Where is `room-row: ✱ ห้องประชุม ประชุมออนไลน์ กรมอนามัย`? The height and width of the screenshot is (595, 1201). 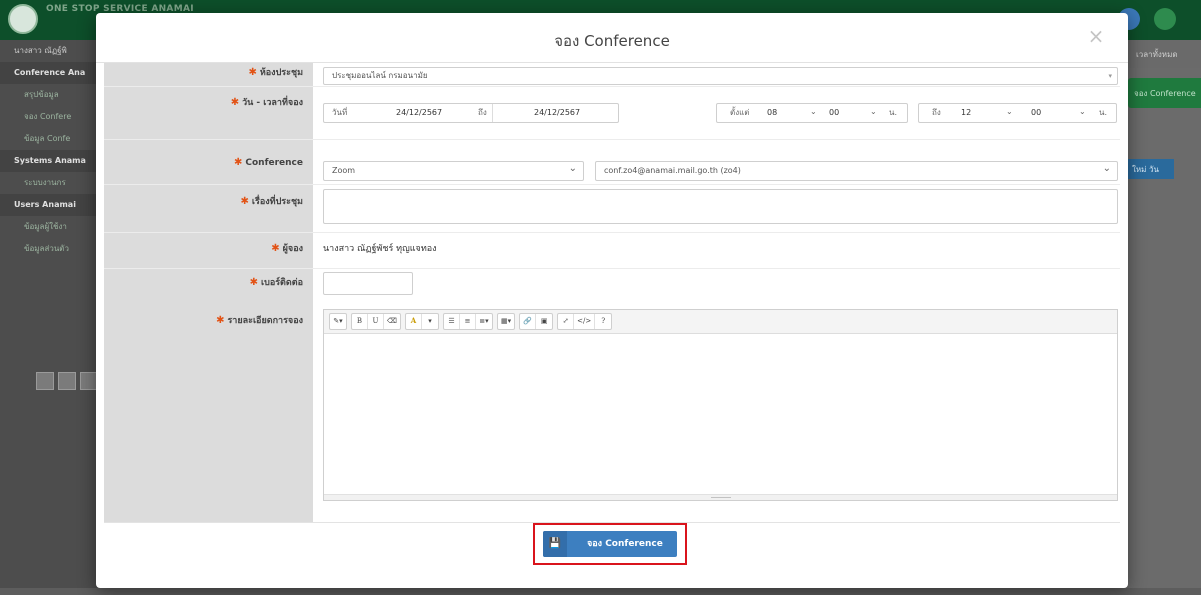
room-row: ✱ ห้องประชุม ประชุมออนไลน์ กรมอนามัย is located at coordinates (612, 75).